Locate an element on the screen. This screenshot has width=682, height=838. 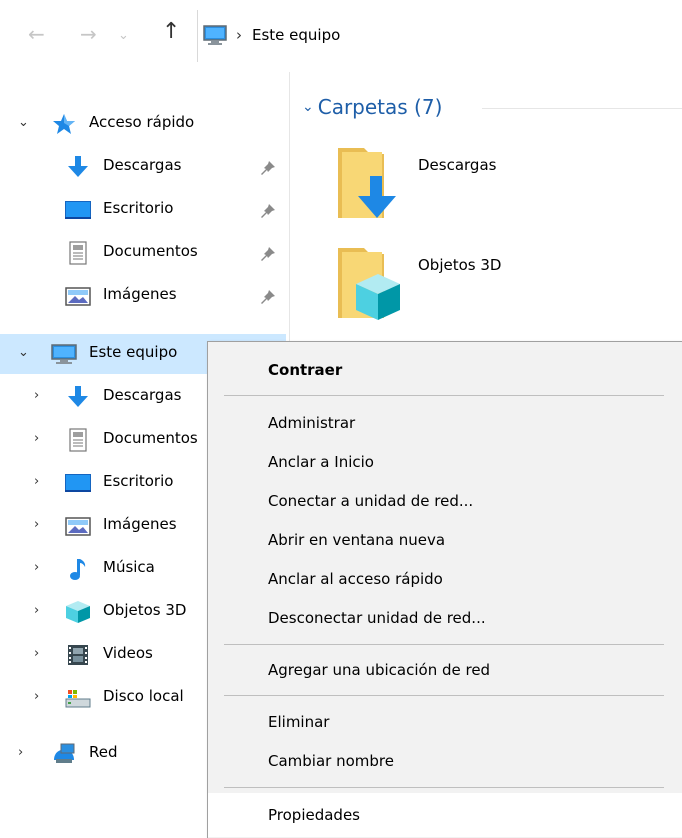
menu-item-delete: Eliminar is located at coordinates (445, 722).